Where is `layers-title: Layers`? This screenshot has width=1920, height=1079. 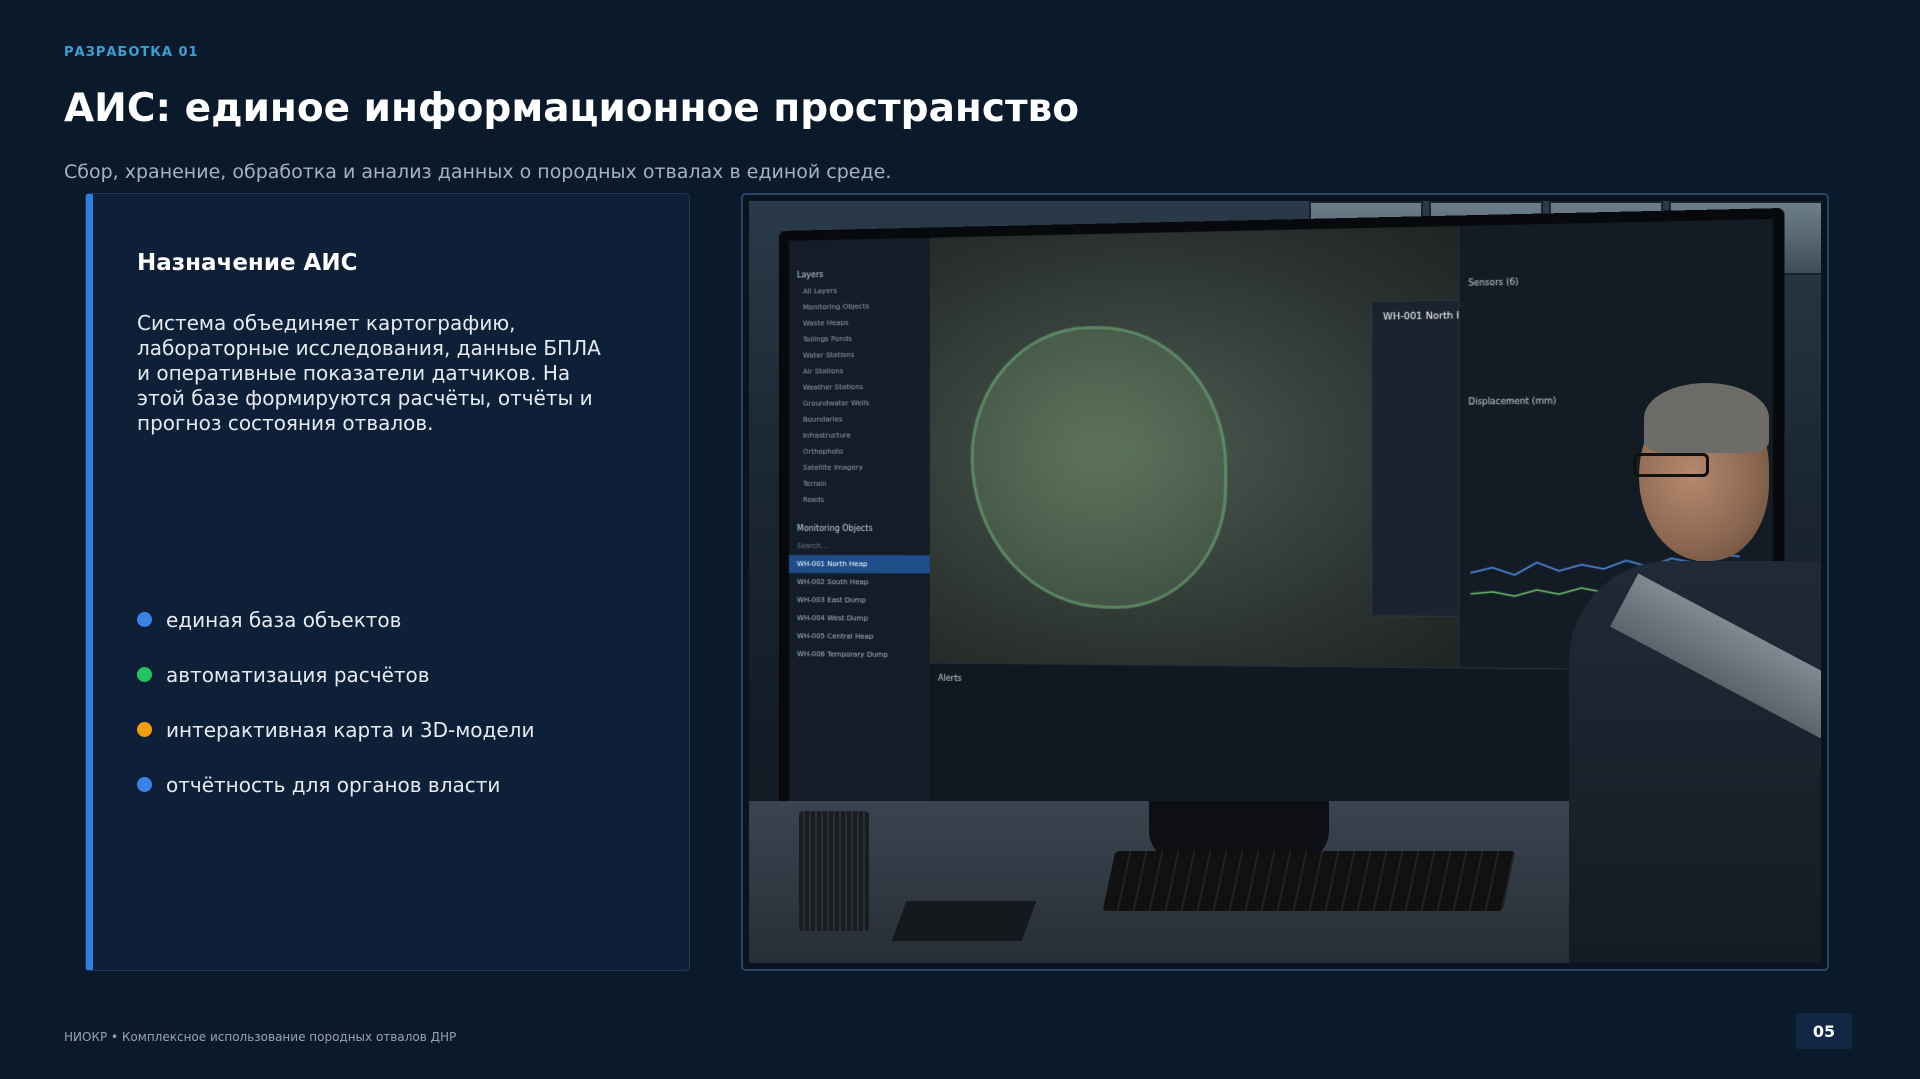 layers-title: Layers is located at coordinates (859, 261).